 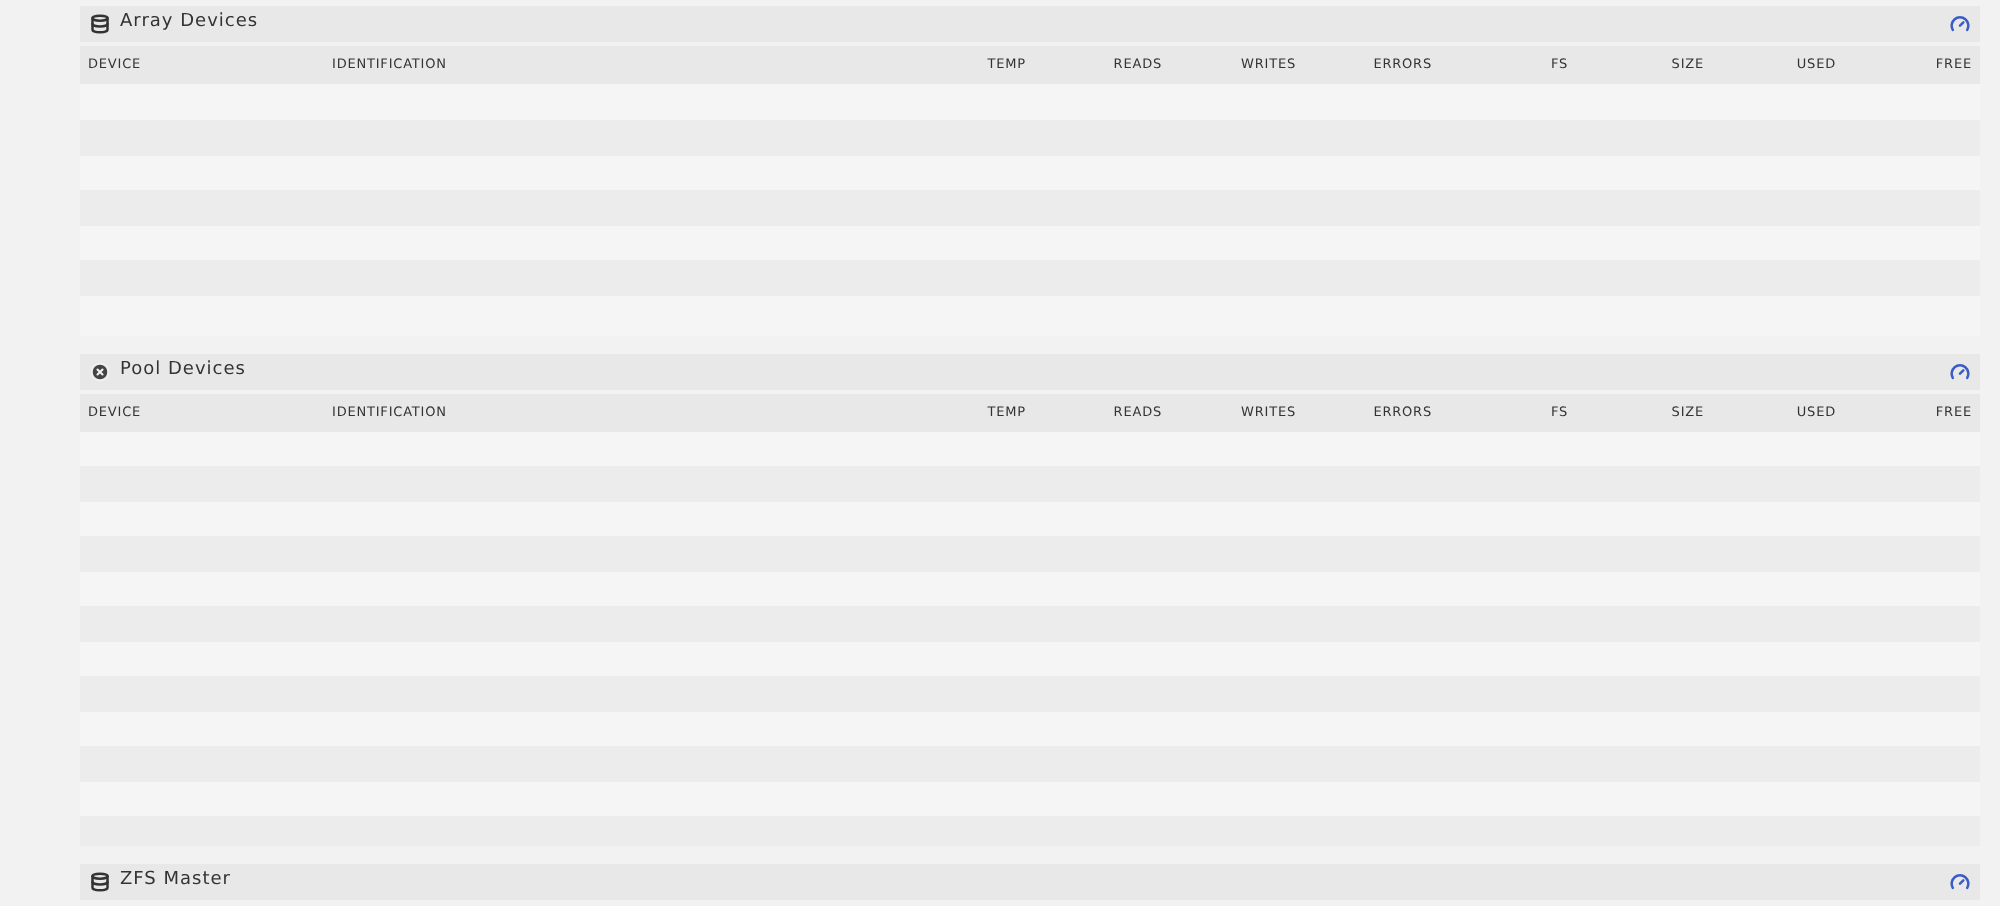 I want to click on section-title: Array Devices, so click(x=189, y=23).